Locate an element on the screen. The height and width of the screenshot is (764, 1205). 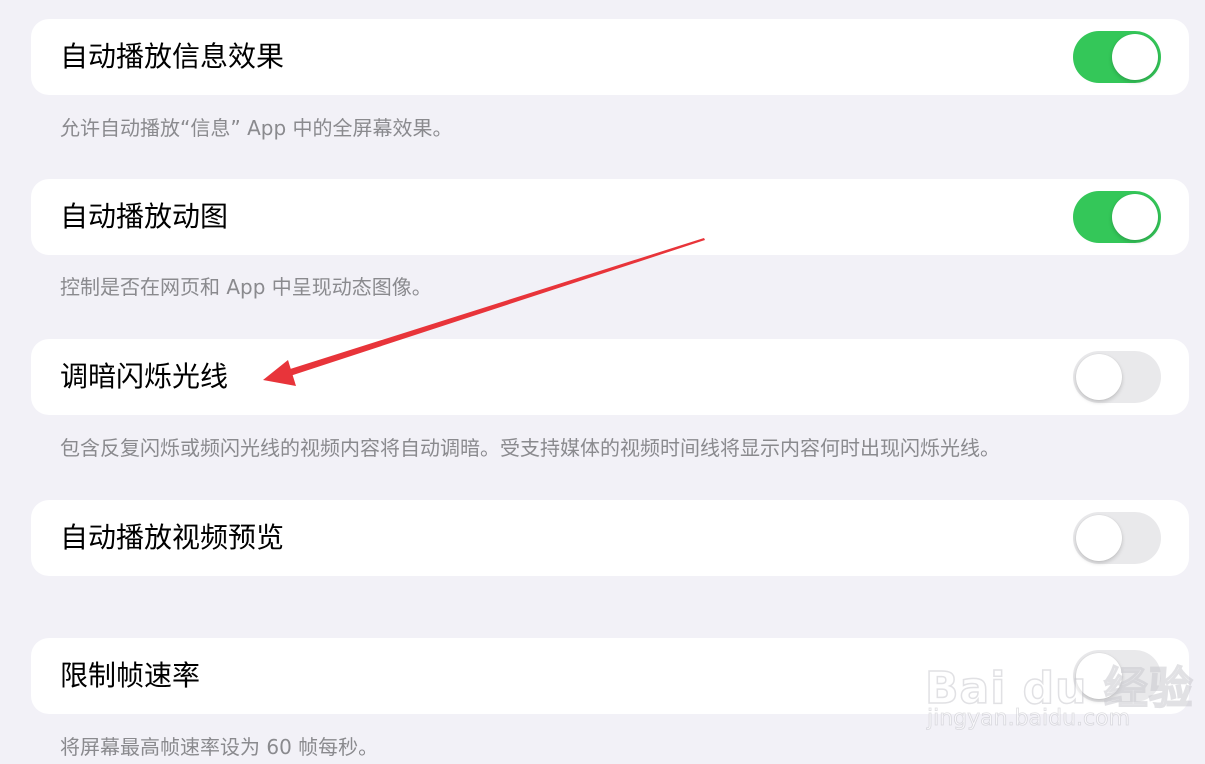
autoplay-animated-images-toggle is located at coordinates (1117, 217).